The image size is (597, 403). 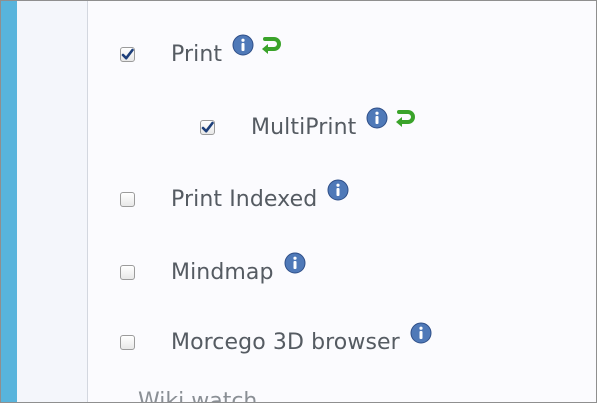 I want to click on option-multiprint: MultiPrint, so click(x=308, y=124).